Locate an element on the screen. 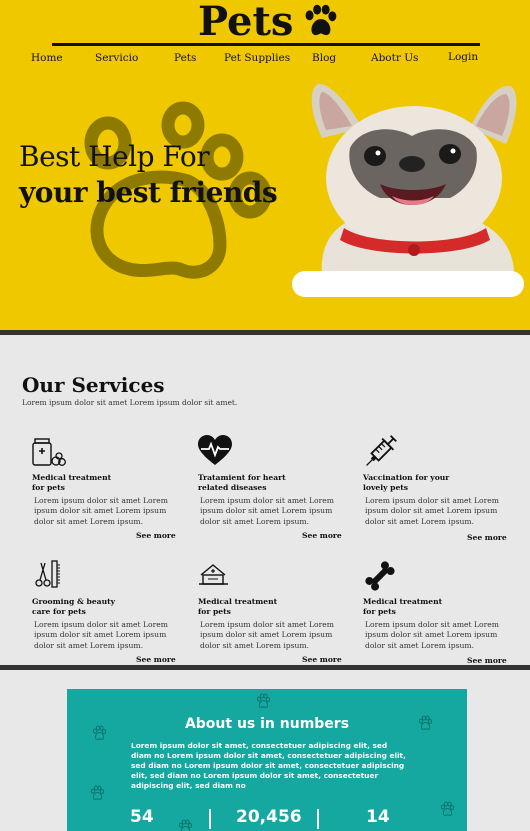 This screenshot has height=831, width=530. logo-text: Pets is located at coordinates (246, 22).